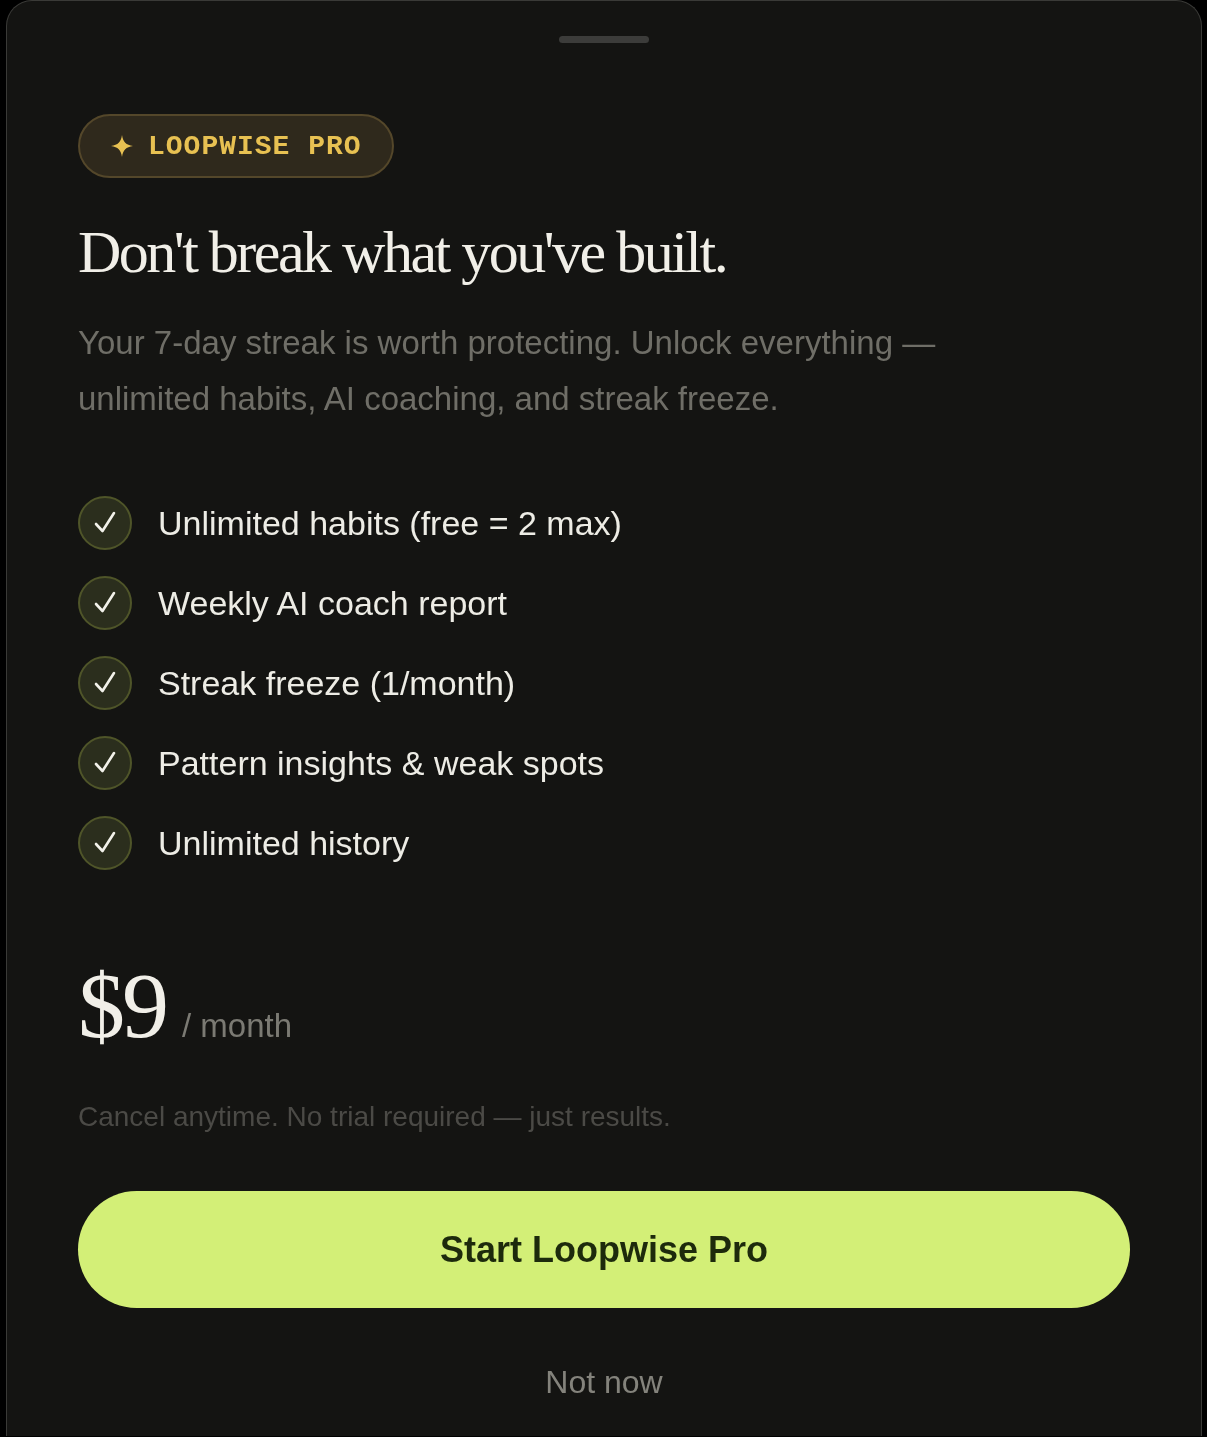 The image size is (1207, 1437). I want to click on subtitle: Your 7-day streak is worth protecting. Unlock everything — unlimited habits, AI coaching, and streak freeze., so click(507, 371).